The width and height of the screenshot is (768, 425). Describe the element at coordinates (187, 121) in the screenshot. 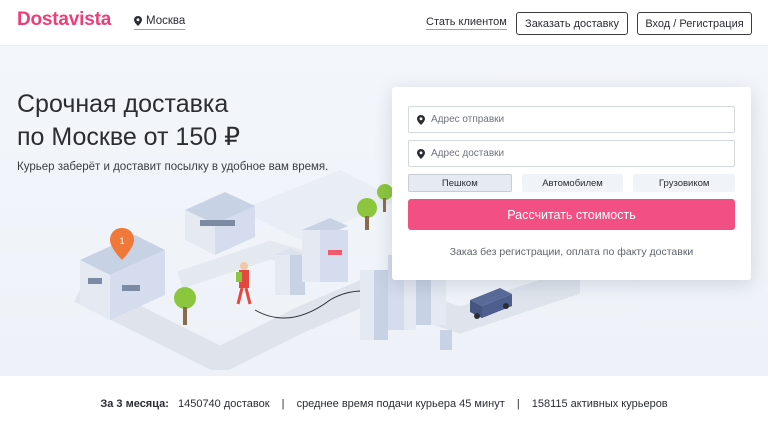

I see `hero-title: Срочная доставка по Москве от 150 ₽` at that location.